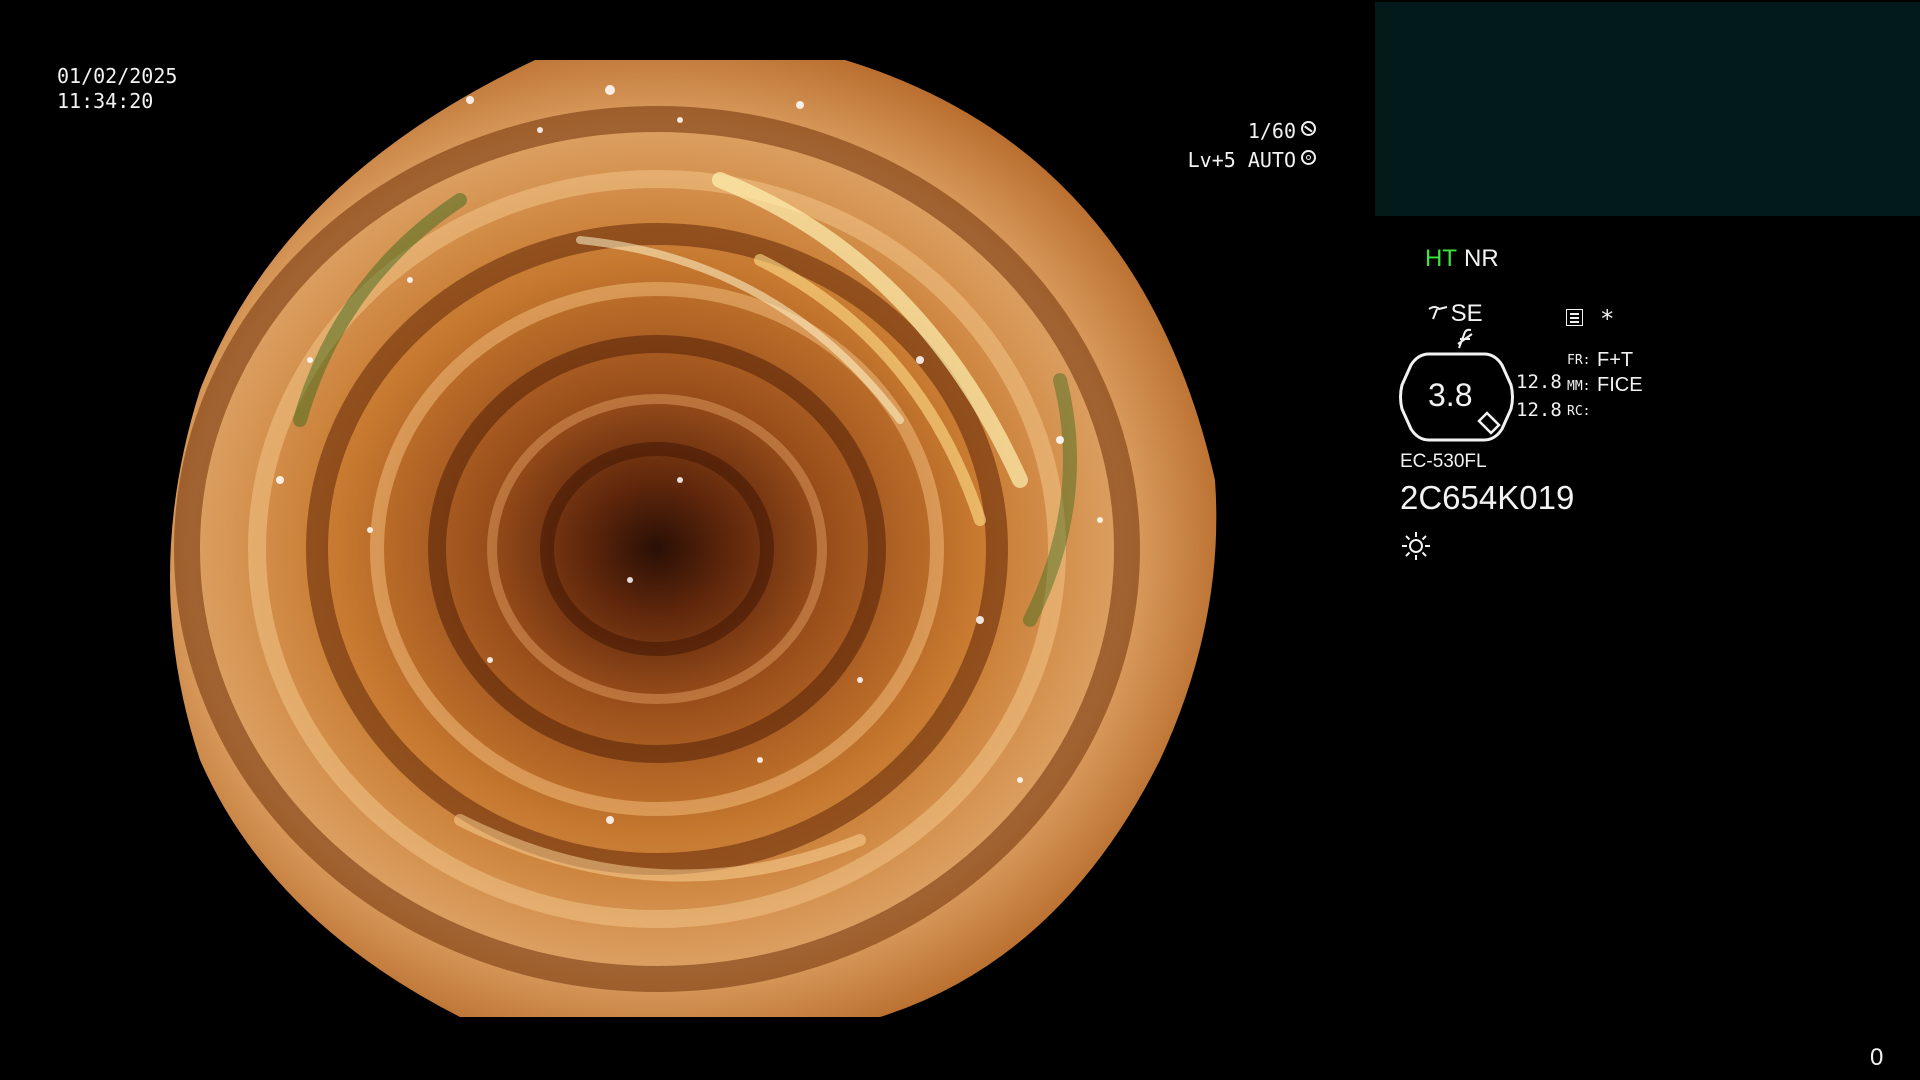 This screenshot has height=1080, width=1920. I want to click on mm-value: FICE, so click(1620, 385).